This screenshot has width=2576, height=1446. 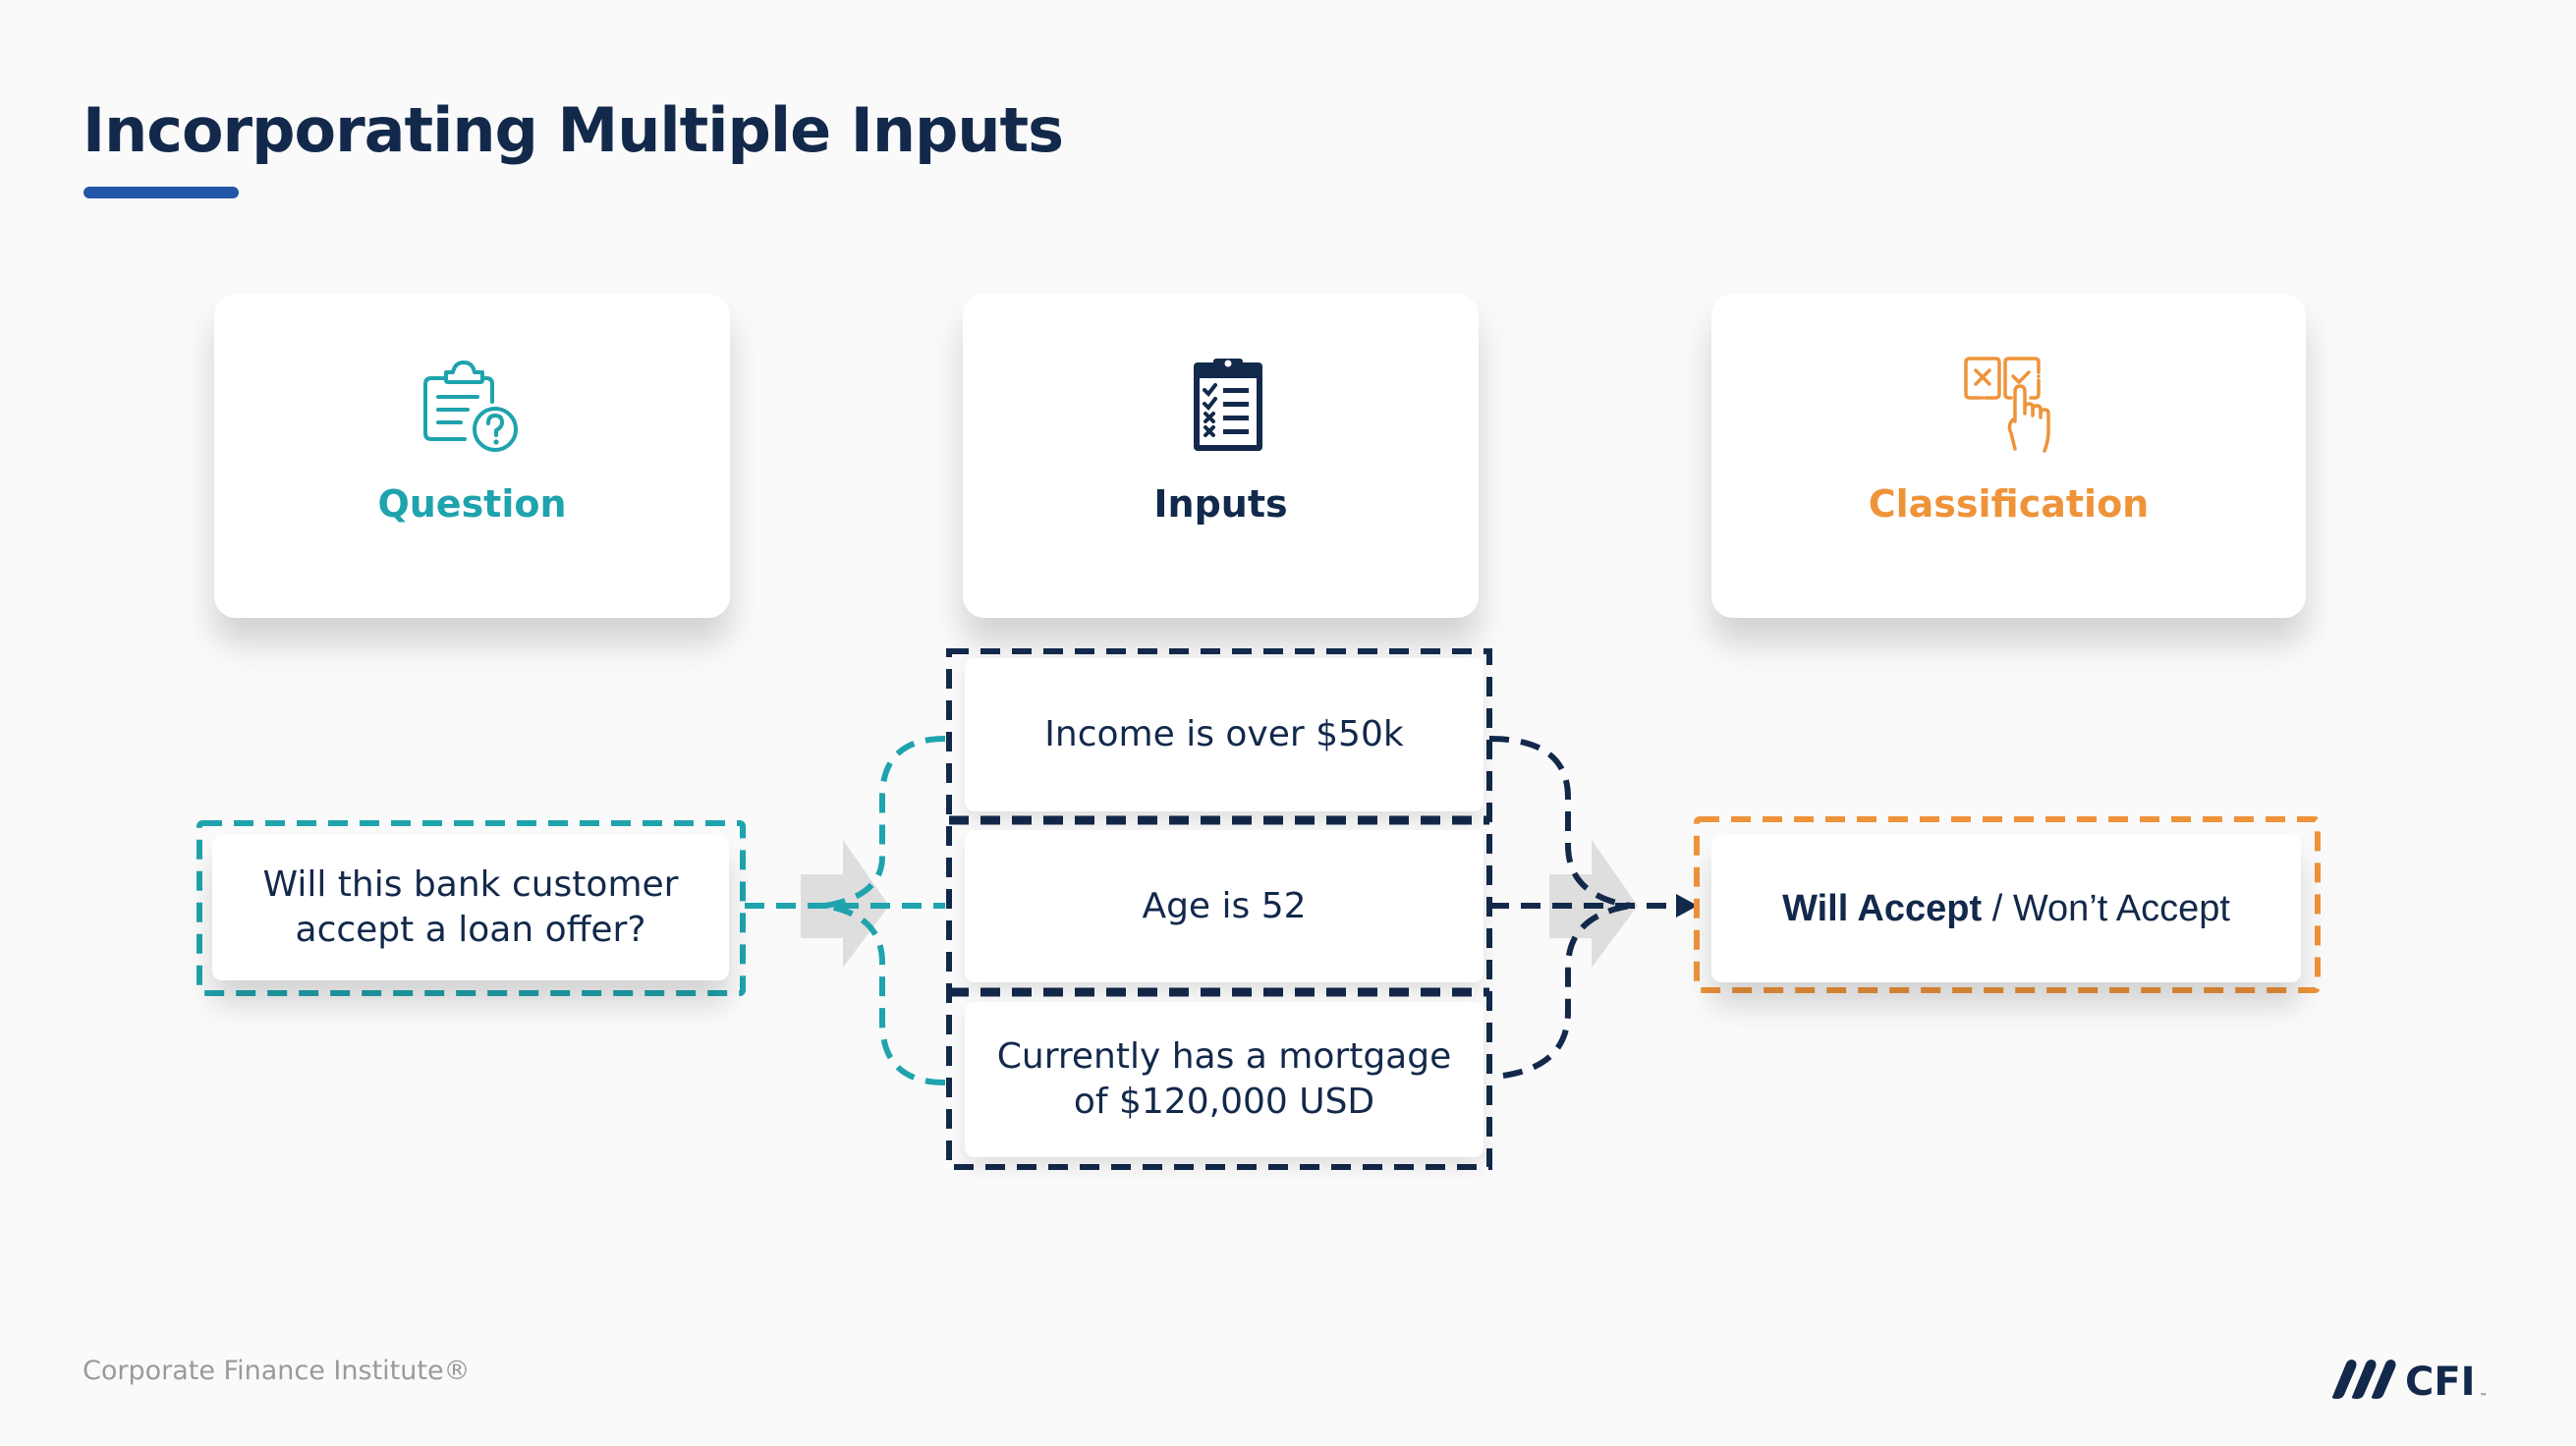 What do you see at coordinates (1224, 1102) in the screenshot?
I see `input-mortgage-line-2: of $120,000 USD` at bounding box center [1224, 1102].